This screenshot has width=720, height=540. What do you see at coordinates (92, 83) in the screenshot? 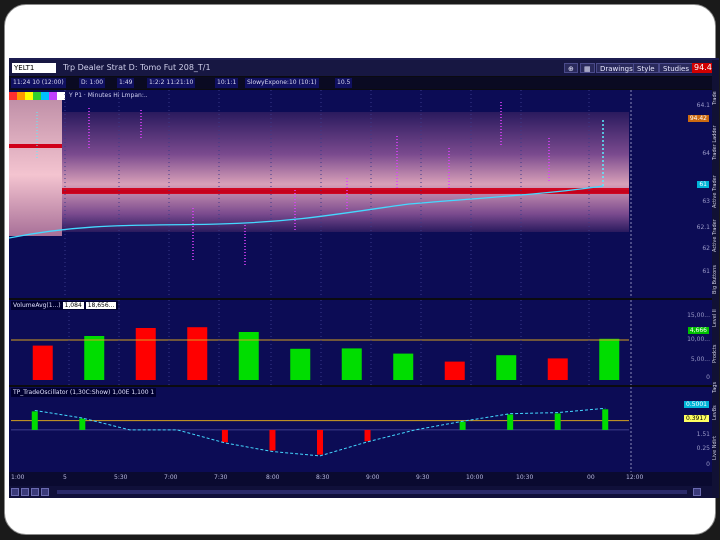
I see `info-chip: D: 1:00` at bounding box center [92, 83].